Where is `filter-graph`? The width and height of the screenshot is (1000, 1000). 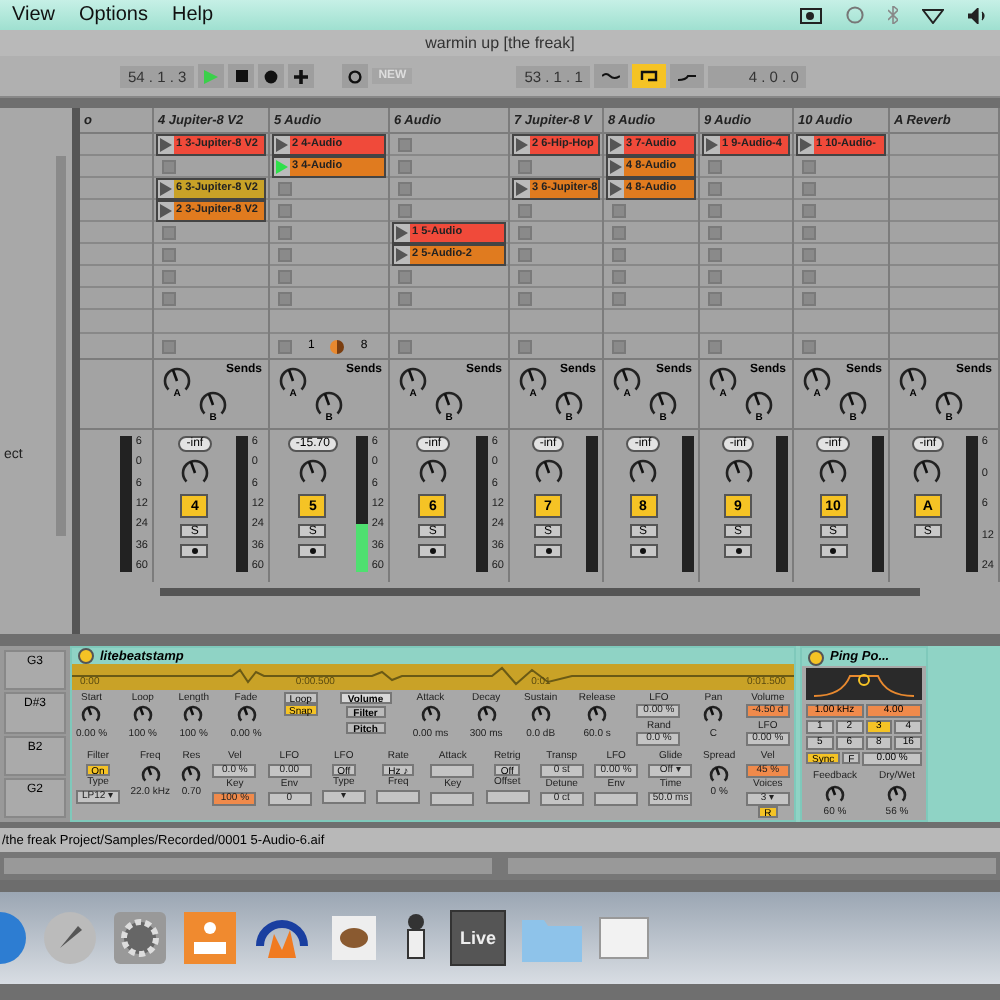 filter-graph is located at coordinates (864, 684).